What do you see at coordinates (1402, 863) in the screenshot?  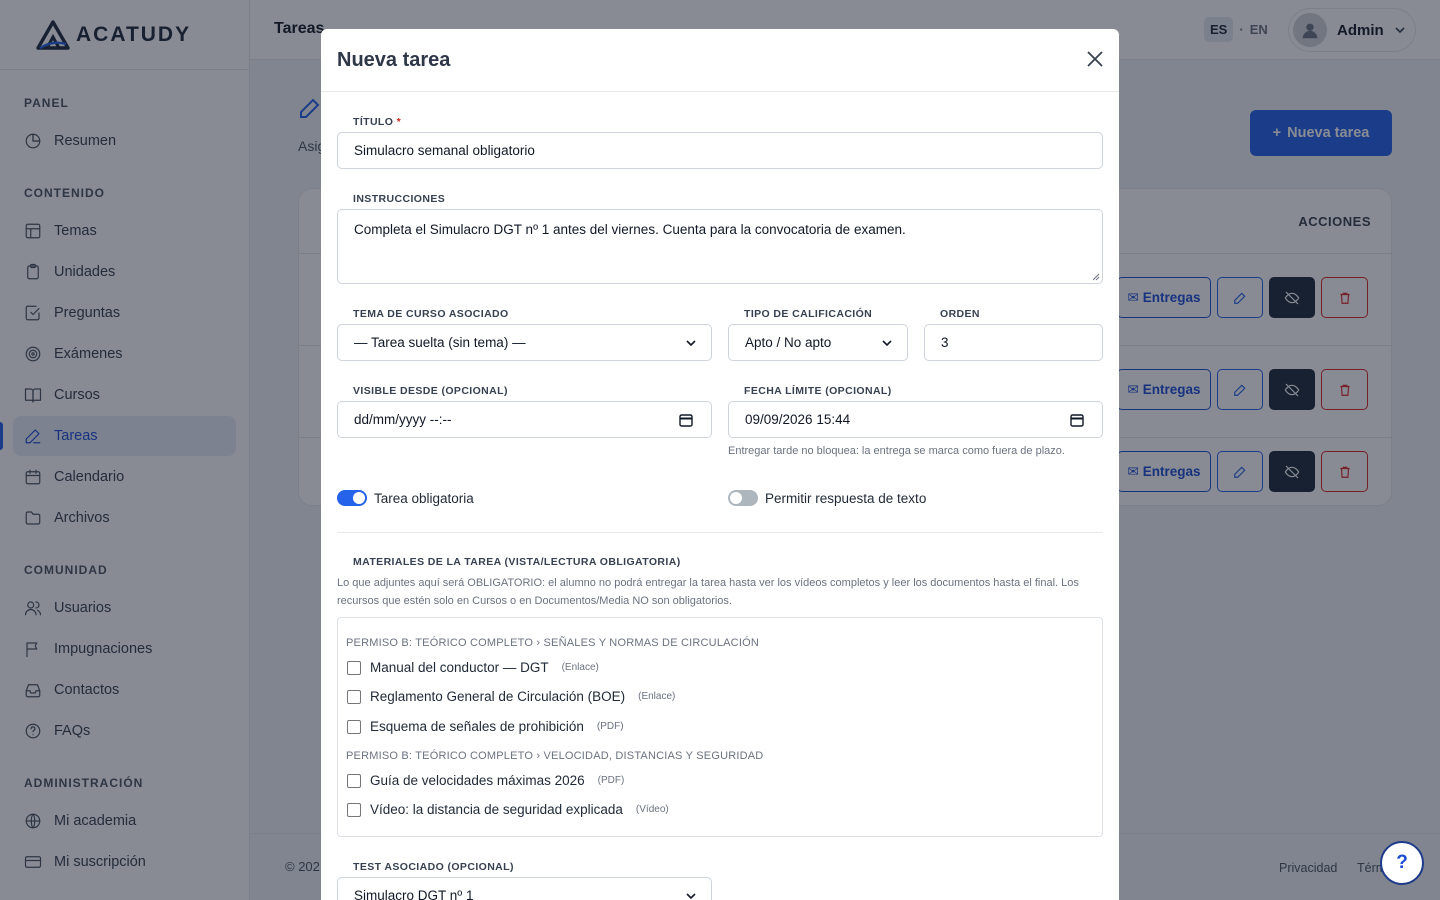 I see `help-button: ?` at bounding box center [1402, 863].